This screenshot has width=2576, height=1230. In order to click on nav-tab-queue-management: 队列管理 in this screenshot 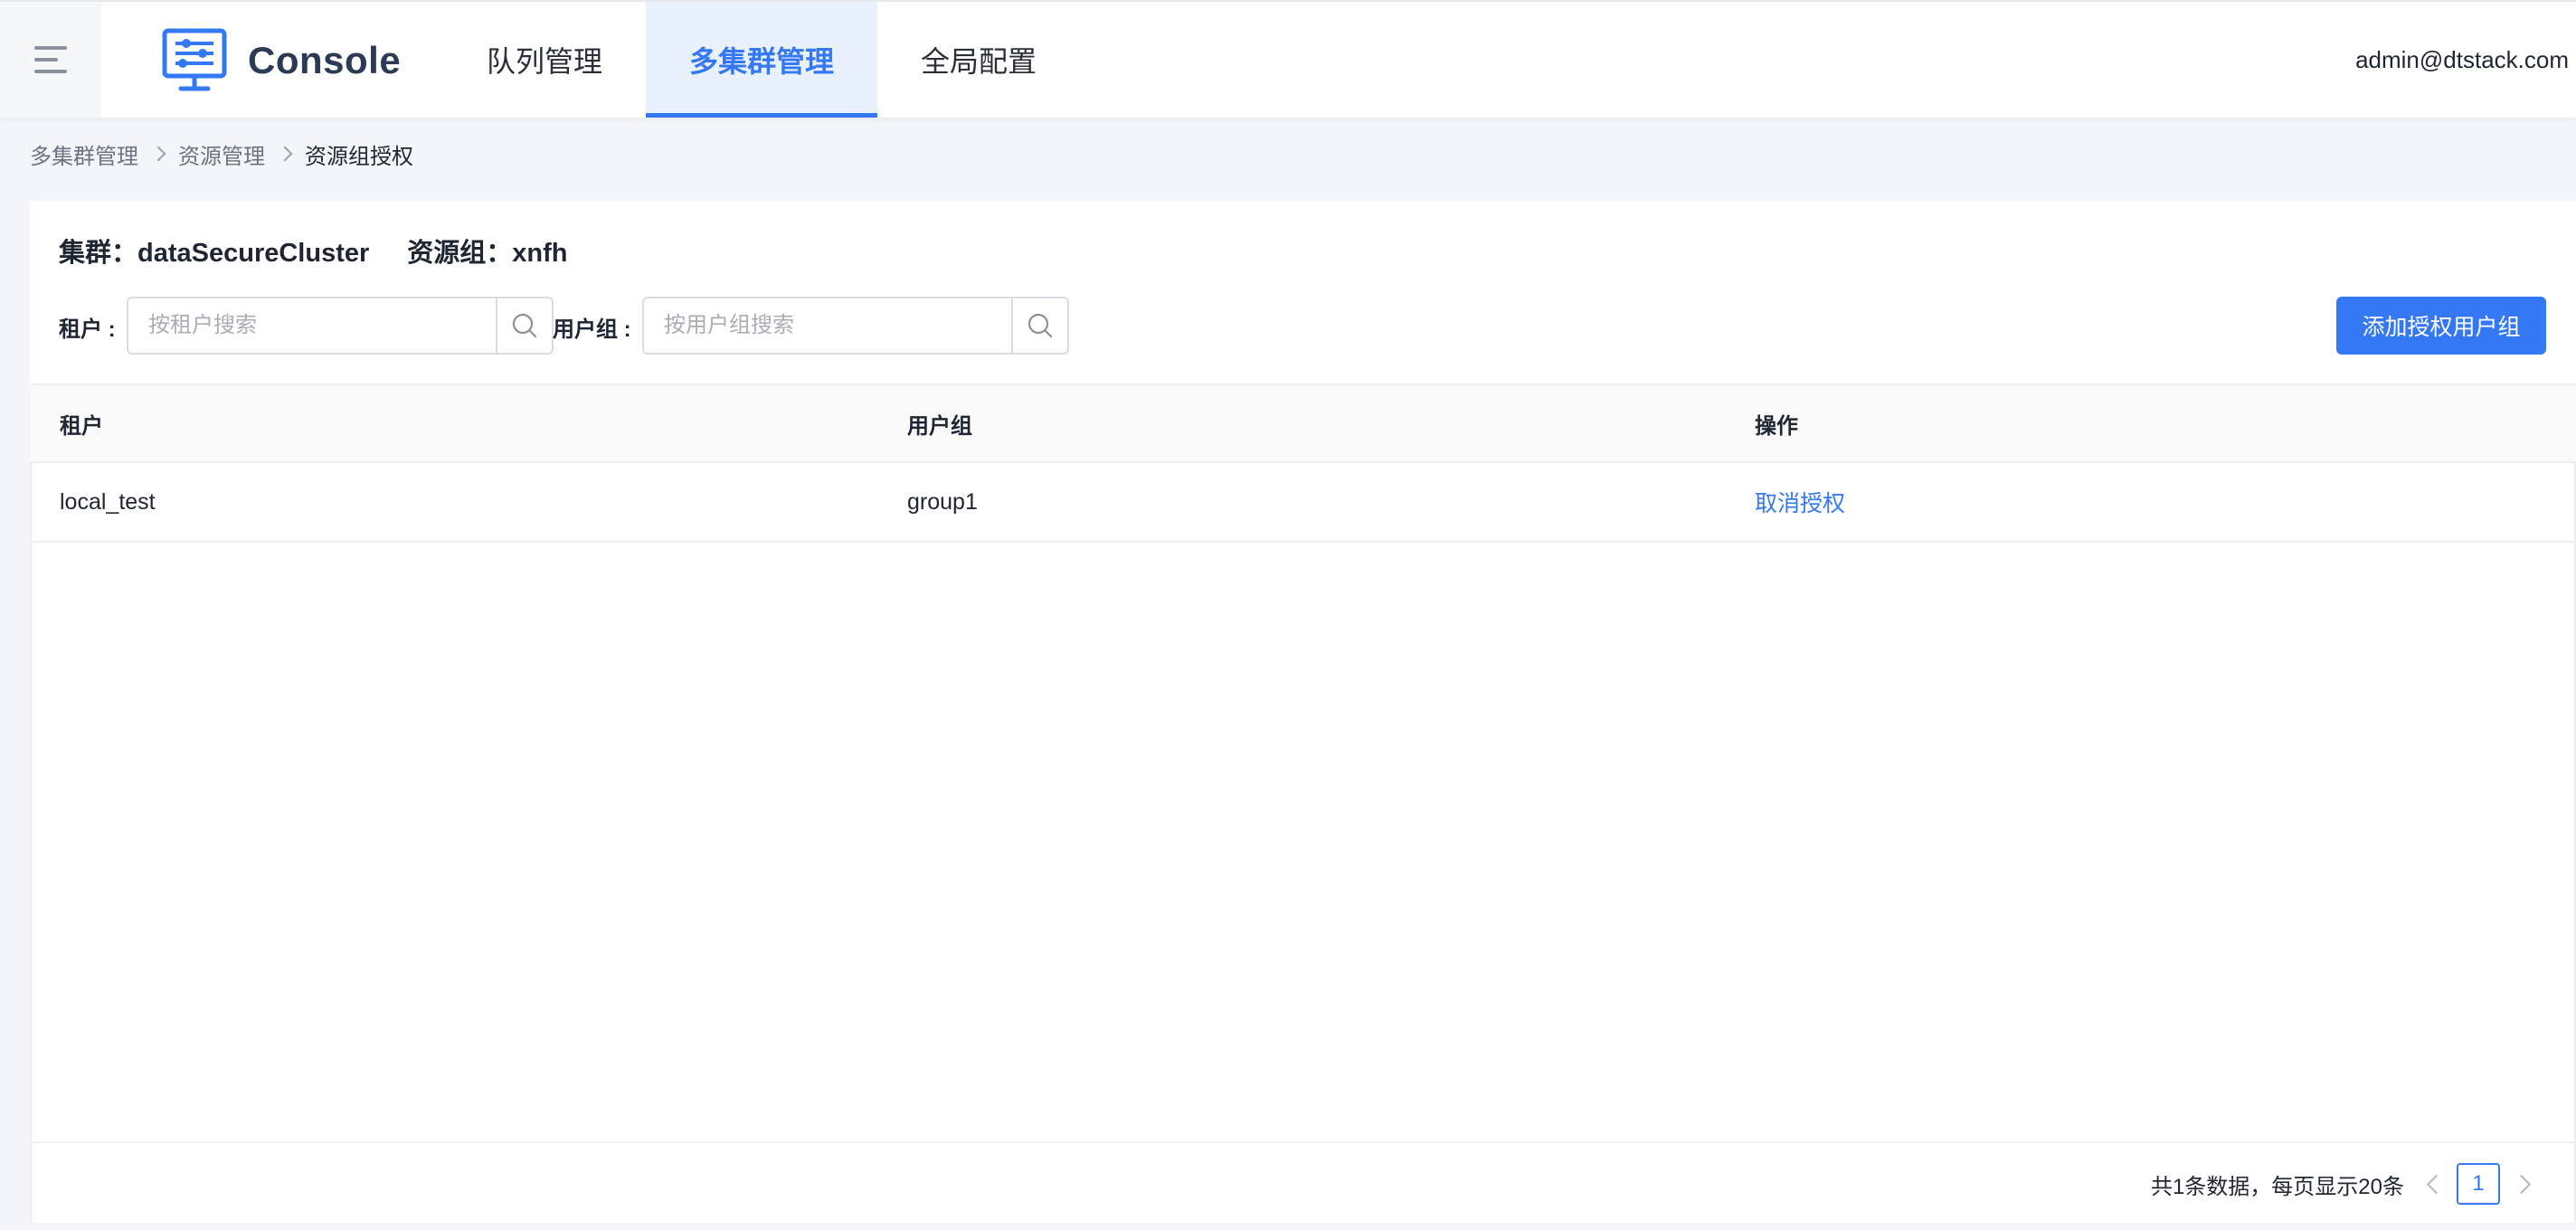, I will do `click(544, 60)`.